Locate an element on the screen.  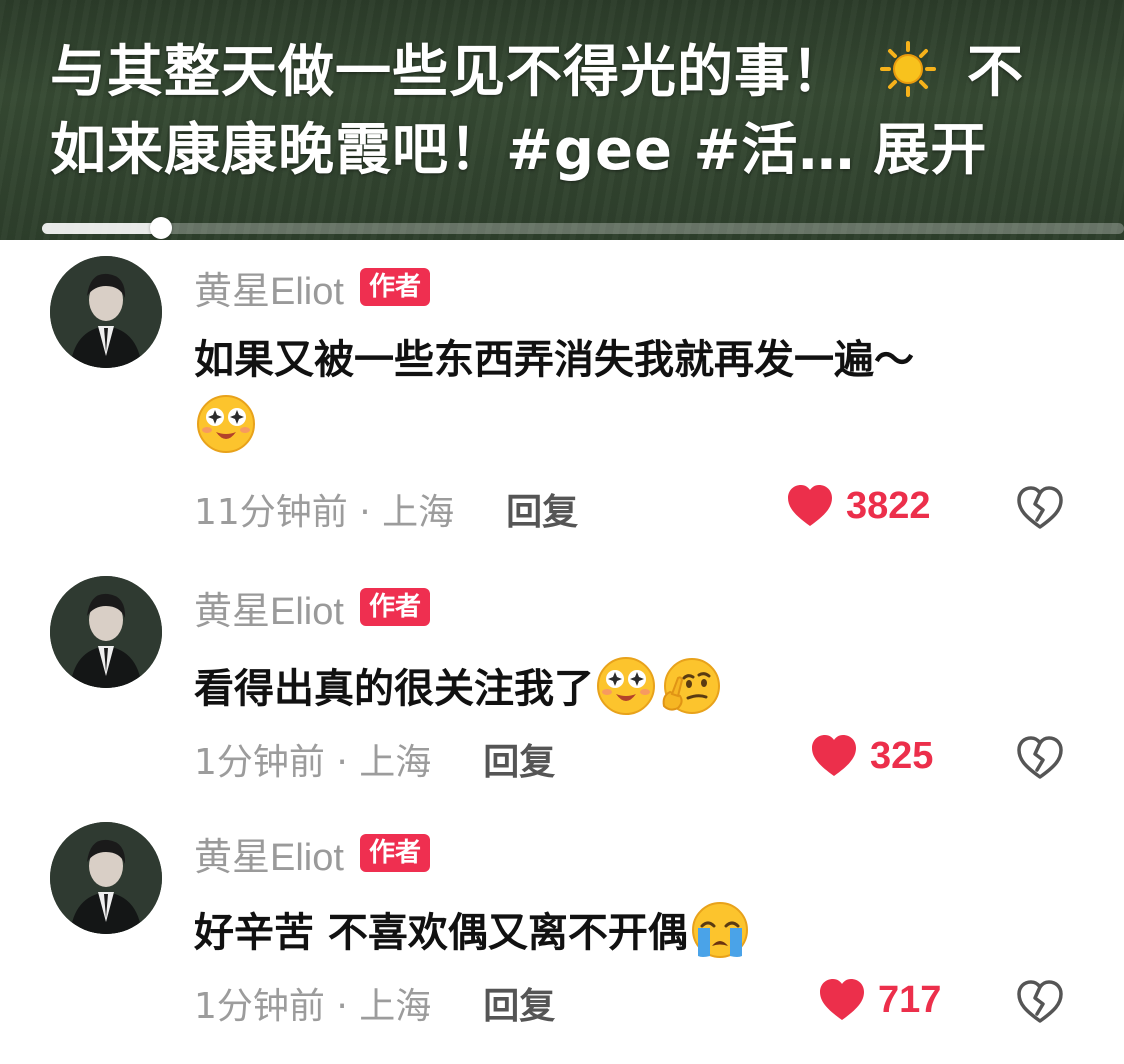
like-count: 717 is located at coordinates (910, 999).